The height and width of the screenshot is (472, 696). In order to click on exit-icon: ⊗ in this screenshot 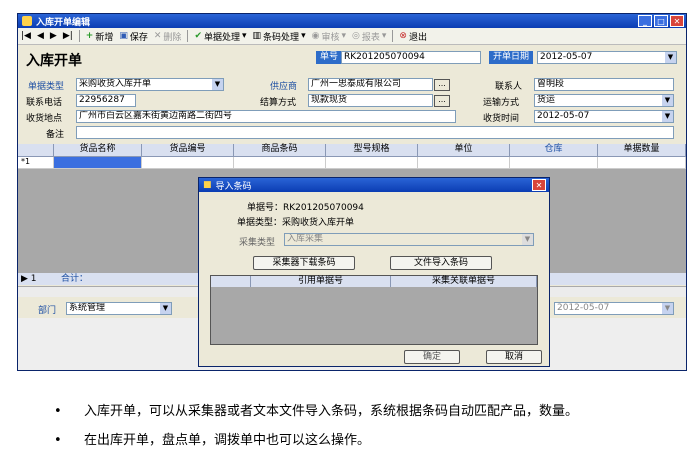, I will do `click(403, 36)`.